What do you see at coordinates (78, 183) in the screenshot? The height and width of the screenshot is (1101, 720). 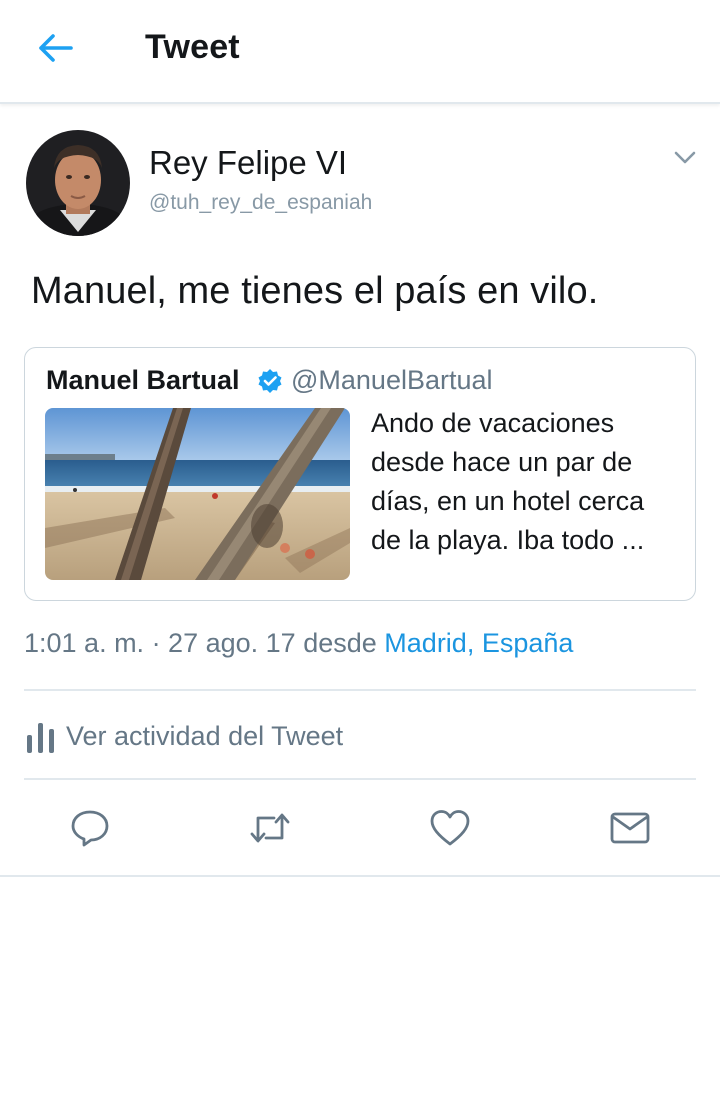 I see `avatar` at bounding box center [78, 183].